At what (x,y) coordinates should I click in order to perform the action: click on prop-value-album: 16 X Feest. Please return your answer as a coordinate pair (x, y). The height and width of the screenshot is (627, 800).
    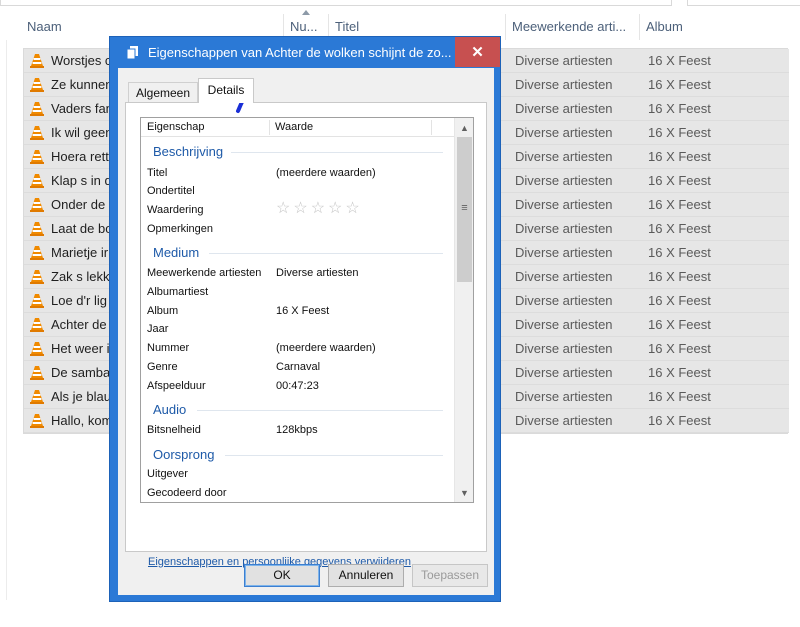
    Looking at the image, I should click on (302, 311).